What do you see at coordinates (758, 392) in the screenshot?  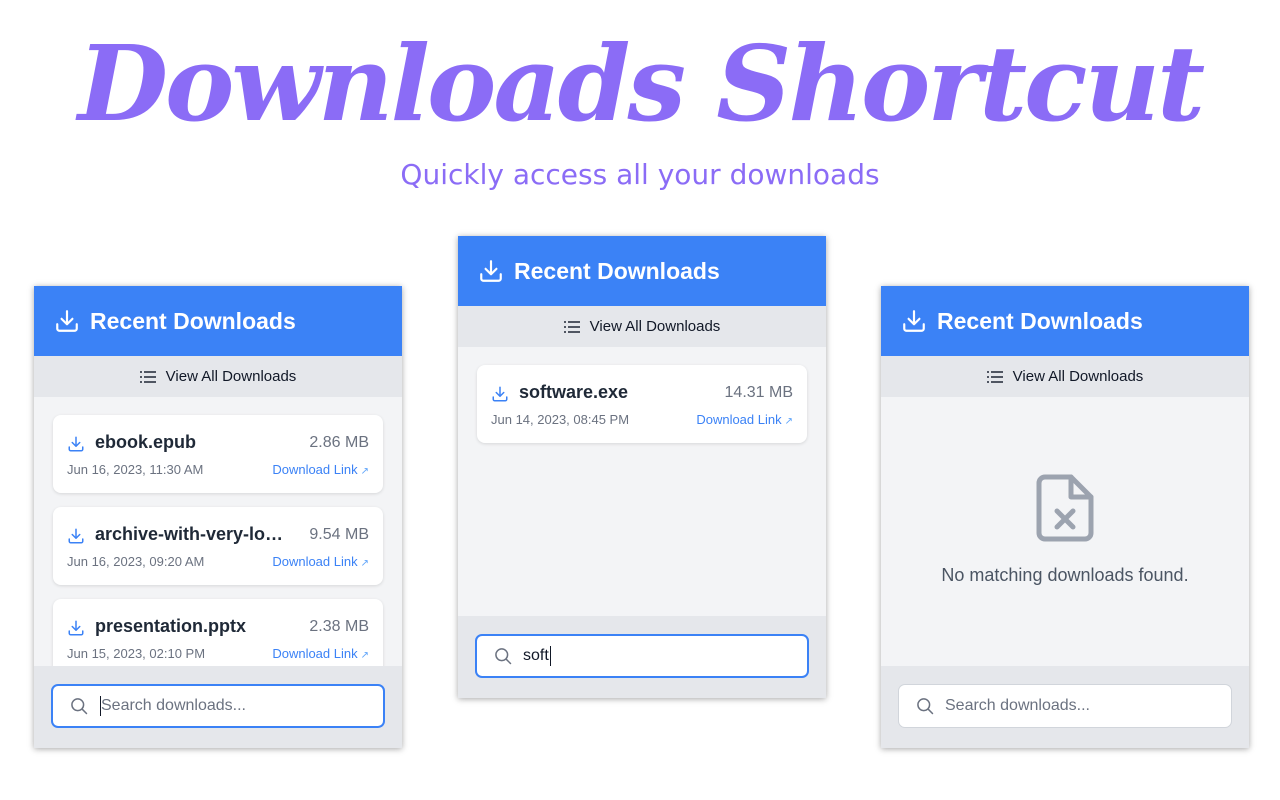 I see `file-size: 14.31 MB` at bounding box center [758, 392].